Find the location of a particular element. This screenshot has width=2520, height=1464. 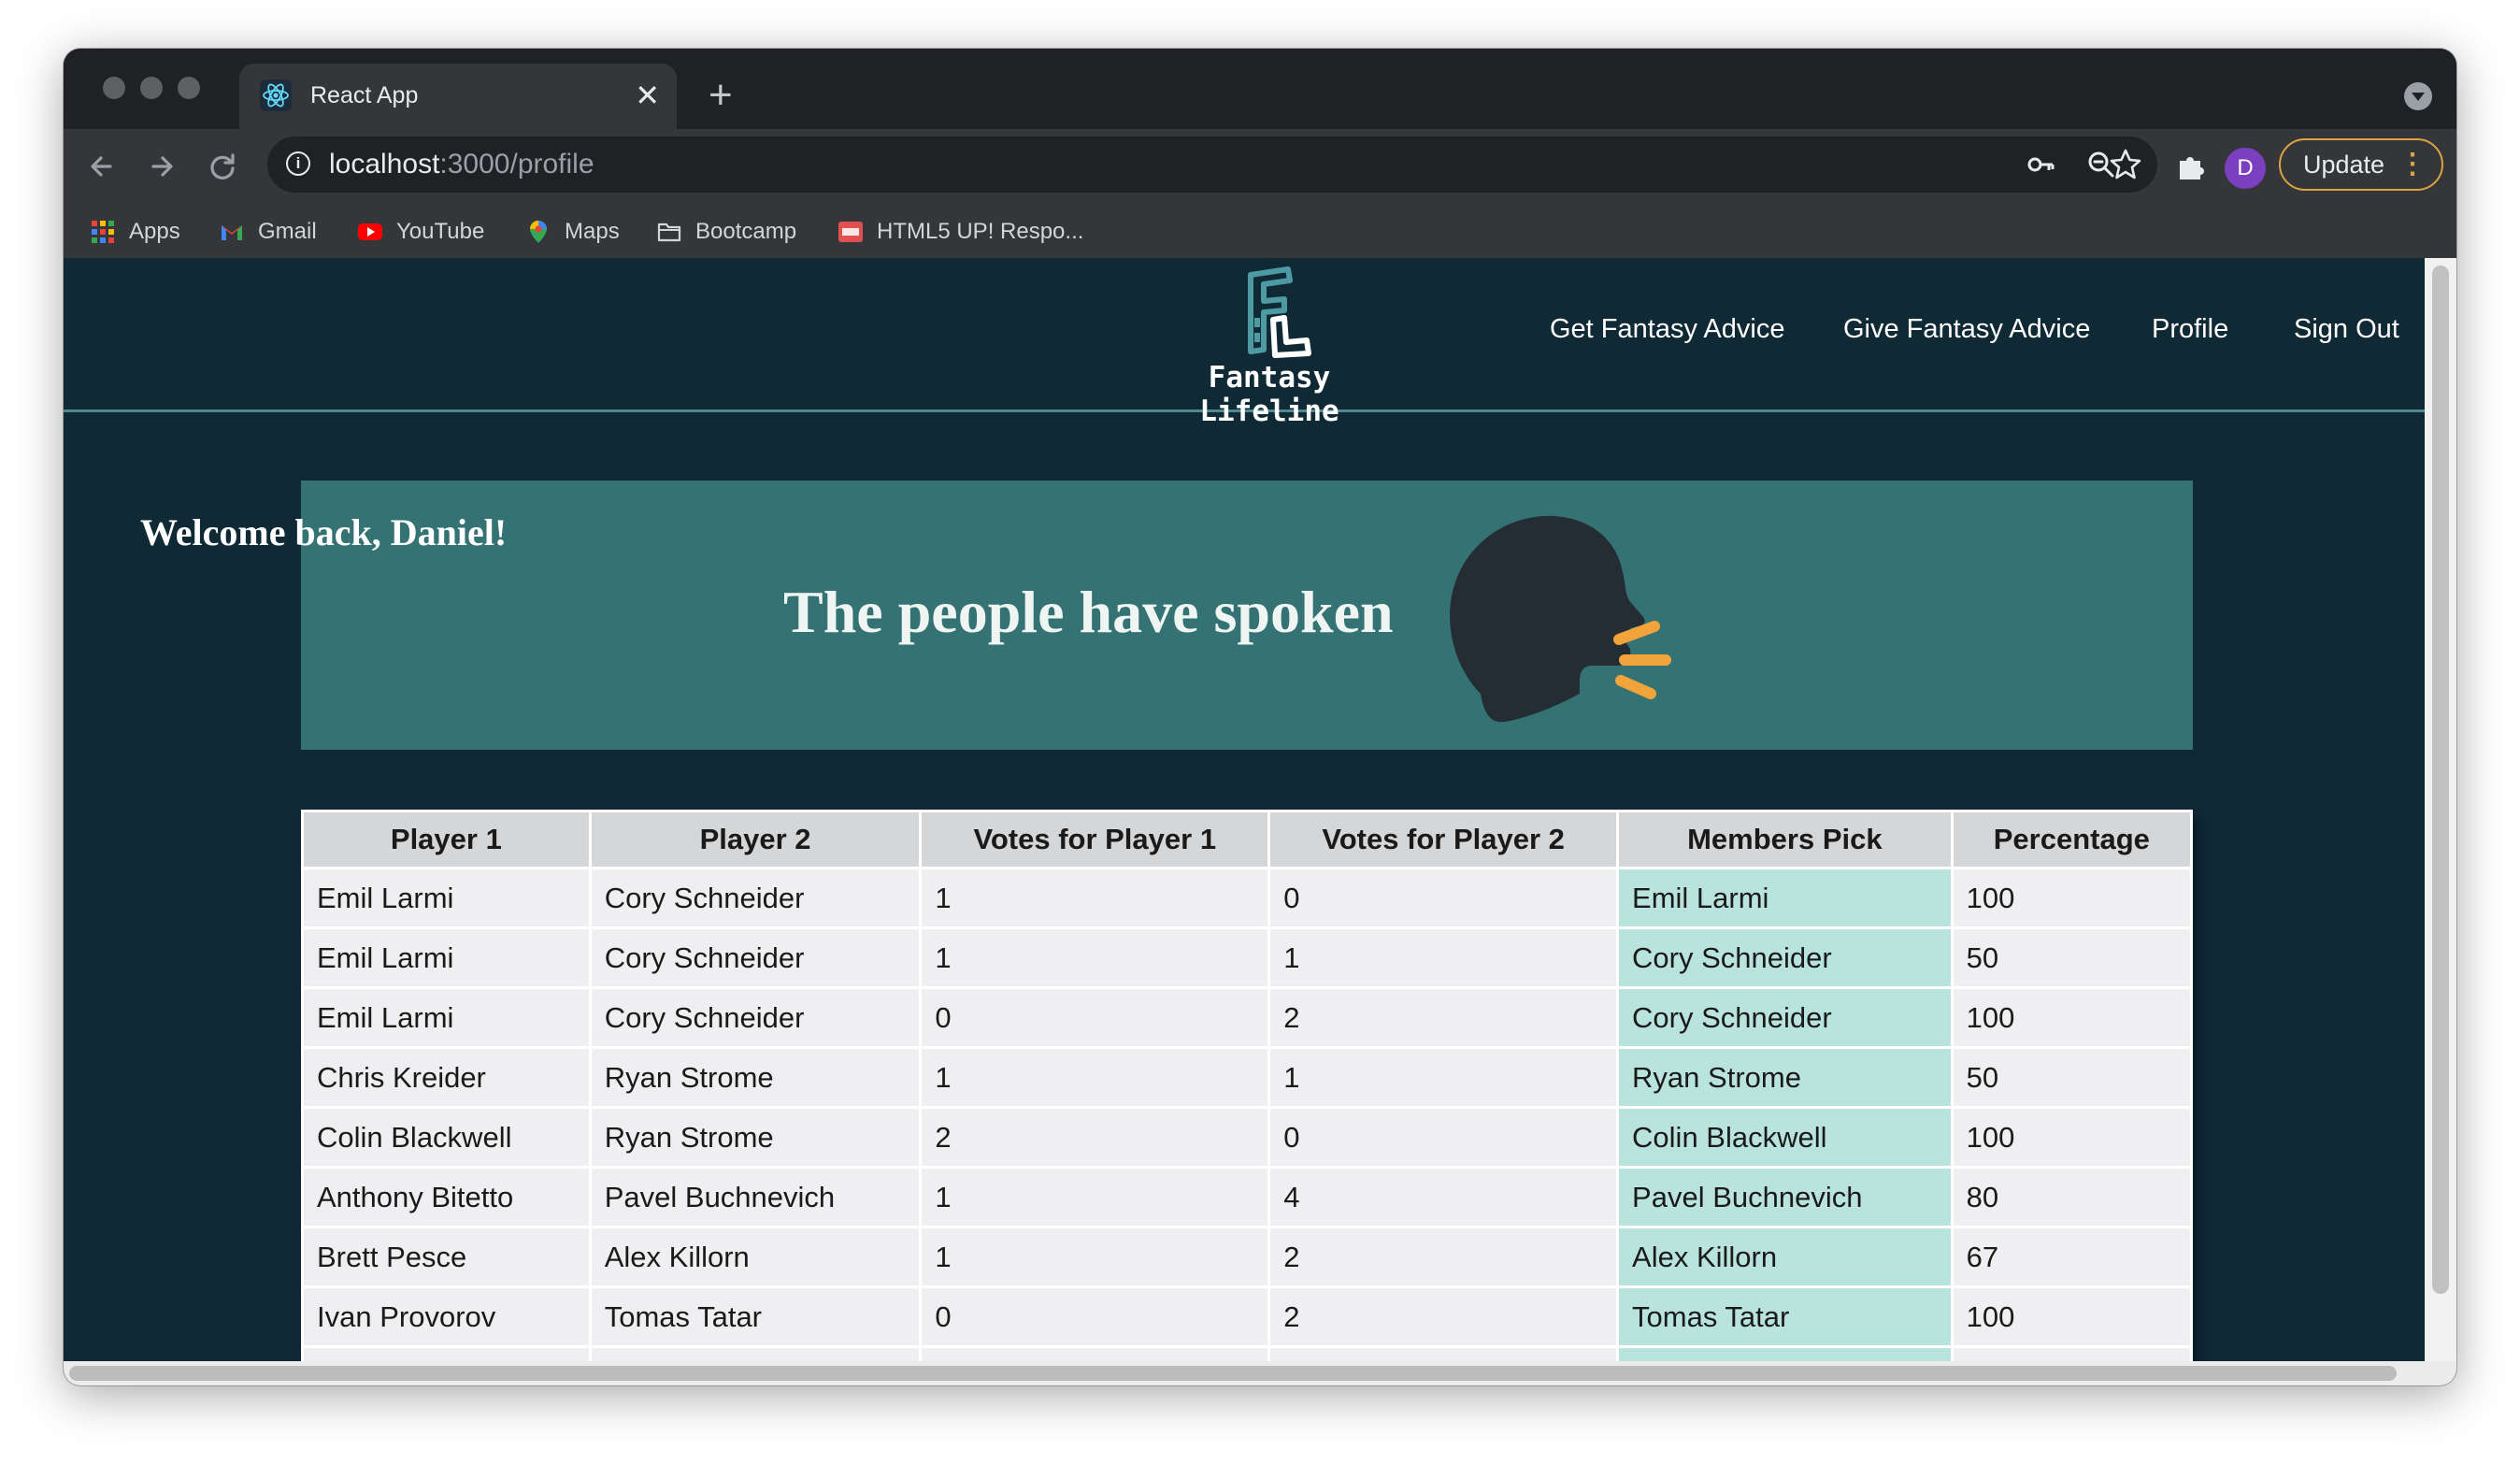

header-percentage: Percentage is located at coordinates (2071, 839).